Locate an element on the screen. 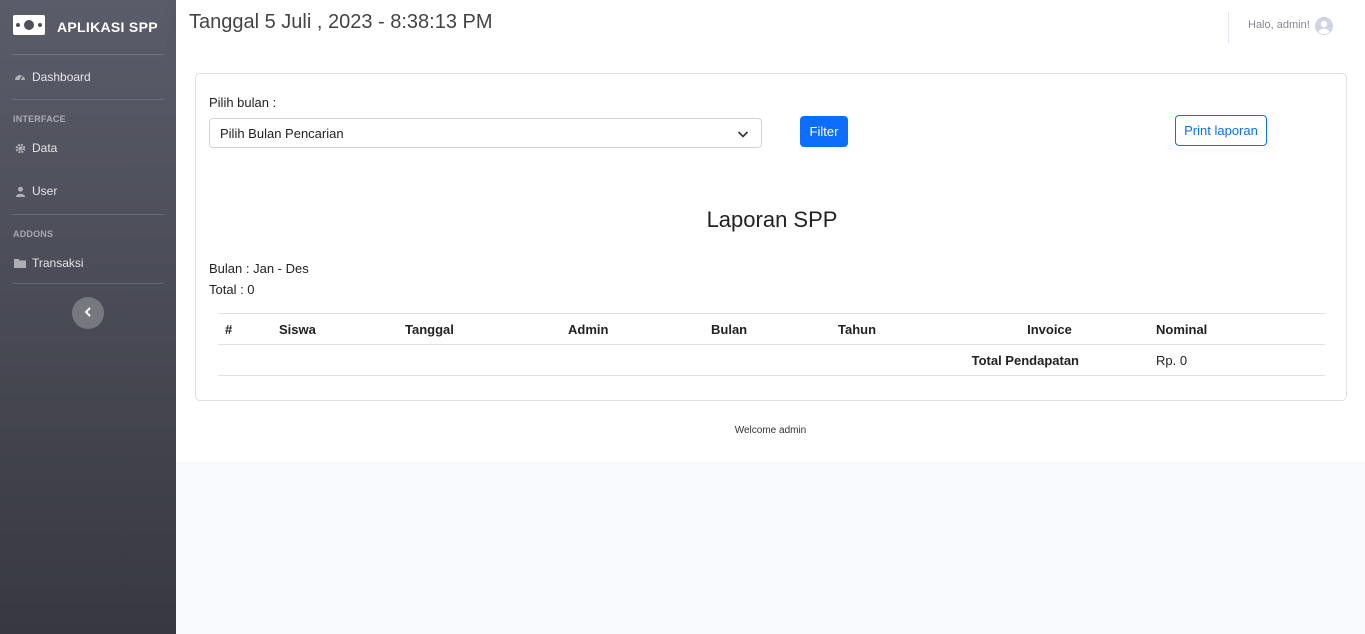  month-select-label: Pilih bulan : is located at coordinates (243, 102).